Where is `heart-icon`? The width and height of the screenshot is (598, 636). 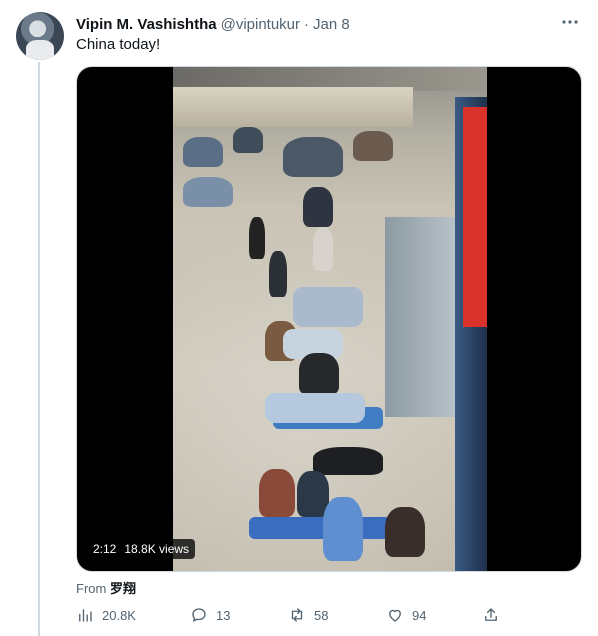 heart-icon is located at coordinates (395, 615).